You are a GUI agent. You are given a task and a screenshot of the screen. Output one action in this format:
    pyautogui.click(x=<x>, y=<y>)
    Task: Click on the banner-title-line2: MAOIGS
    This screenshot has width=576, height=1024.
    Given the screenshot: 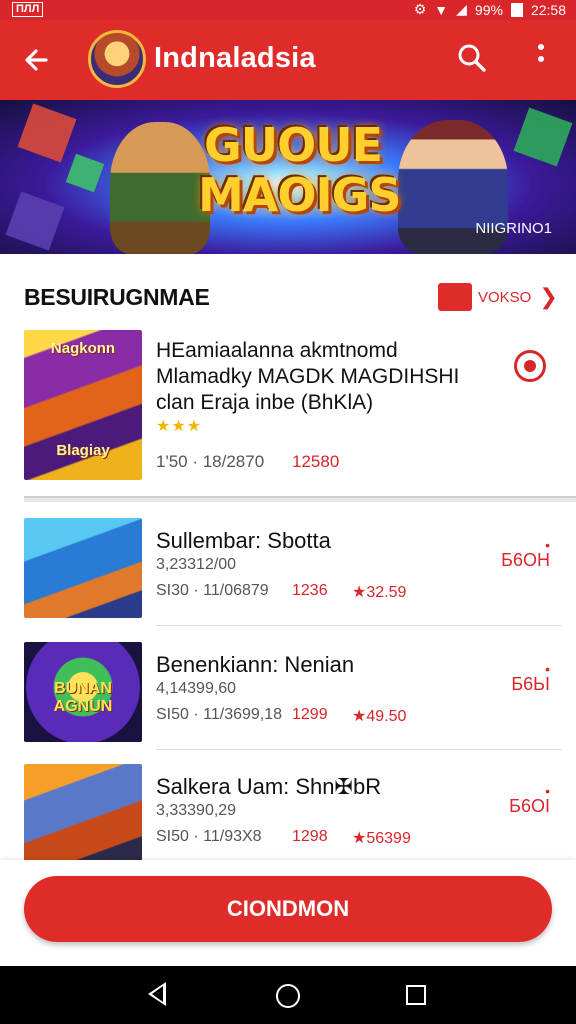 What is the action you would take?
    pyautogui.click(x=299, y=195)
    